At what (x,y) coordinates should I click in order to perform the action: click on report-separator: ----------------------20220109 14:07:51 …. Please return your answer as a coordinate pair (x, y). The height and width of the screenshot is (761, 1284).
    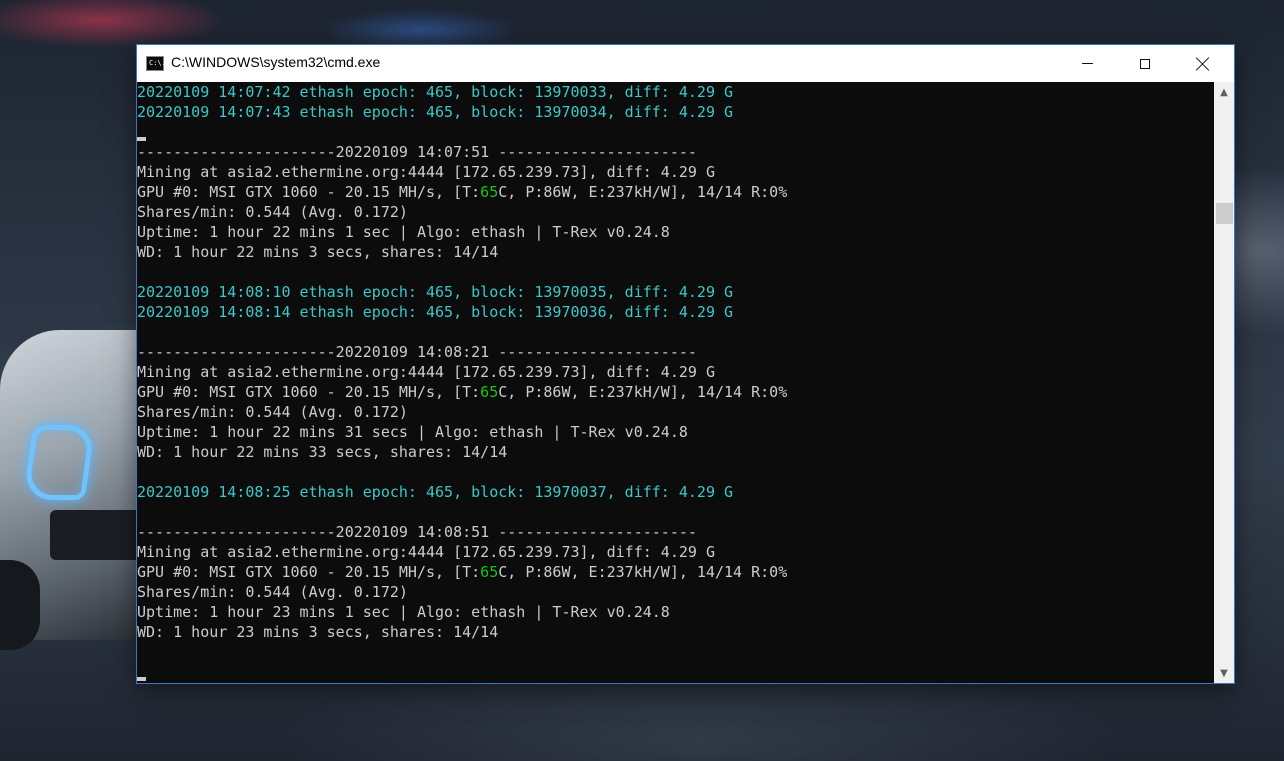
    Looking at the image, I should click on (417, 152).